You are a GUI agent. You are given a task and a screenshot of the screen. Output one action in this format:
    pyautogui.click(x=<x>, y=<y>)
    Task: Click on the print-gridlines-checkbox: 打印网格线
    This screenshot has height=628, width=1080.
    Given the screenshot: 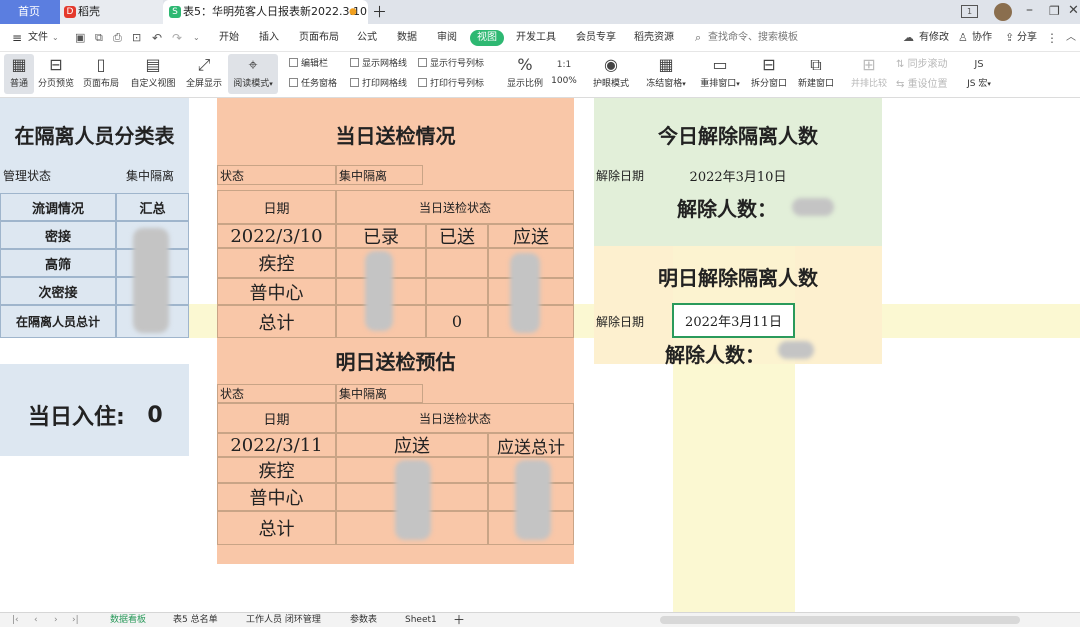 What is the action you would take?
    pyautogui.click(x=378, y=84)
    